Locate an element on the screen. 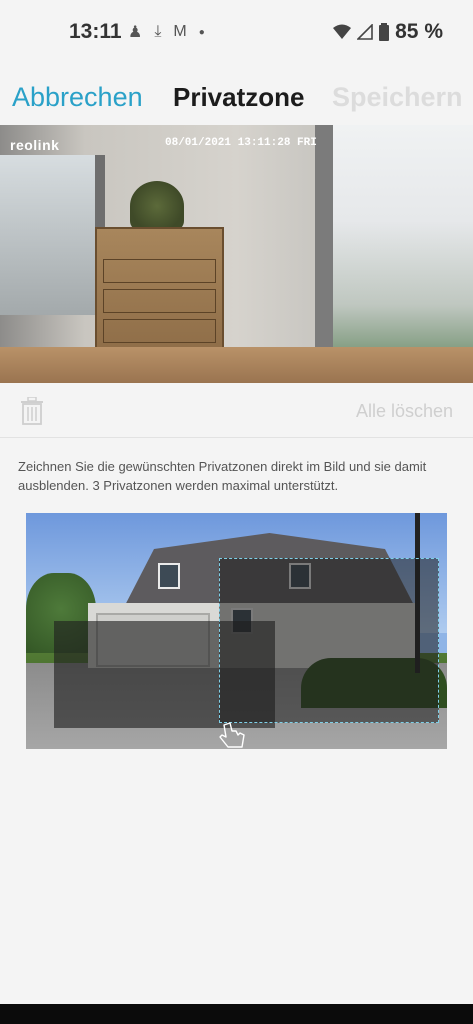  download-done-icon: ⤓ is located at coordinates (158, 31).